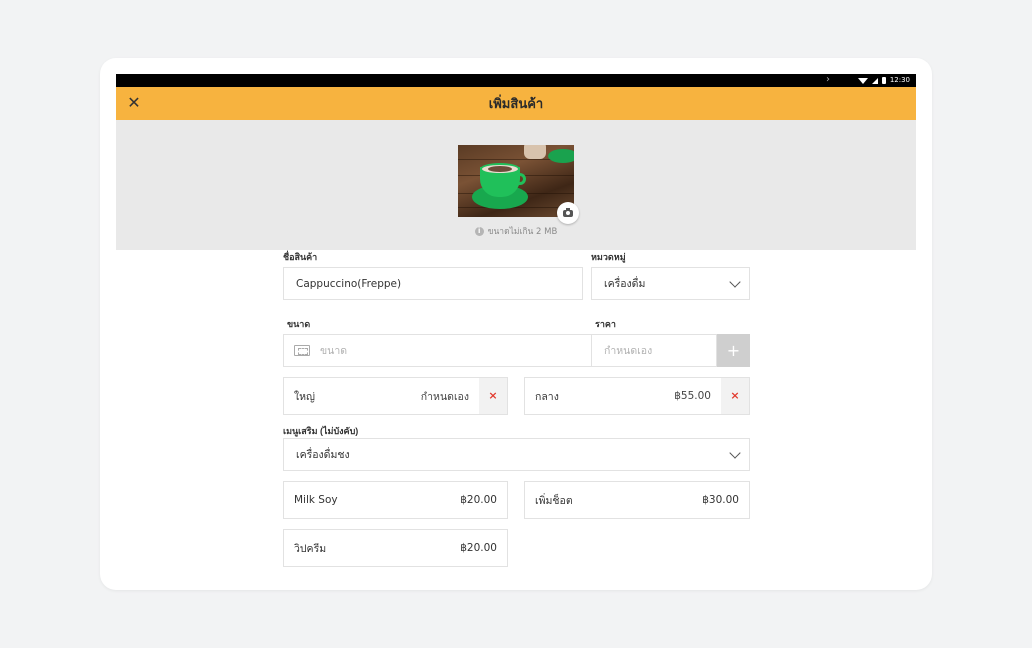 The height and width of the screenshot is (648, 1032). What do you see at coordinates (323, 455) in the screenshot?
I see `addon-group-value: เครื่องดื่มชง` at bounding box center [323, 455].